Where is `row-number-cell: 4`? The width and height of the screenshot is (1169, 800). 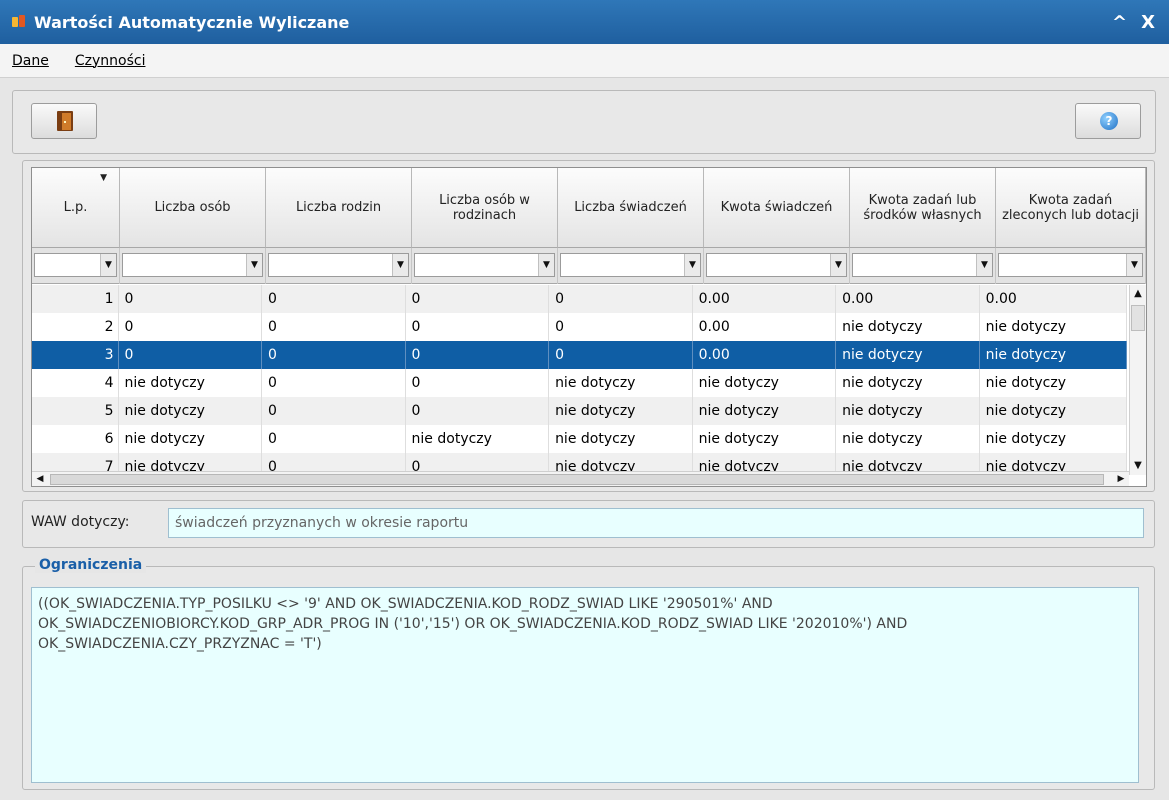
row-number-cell: 4 is located at coordinates (75, 383).